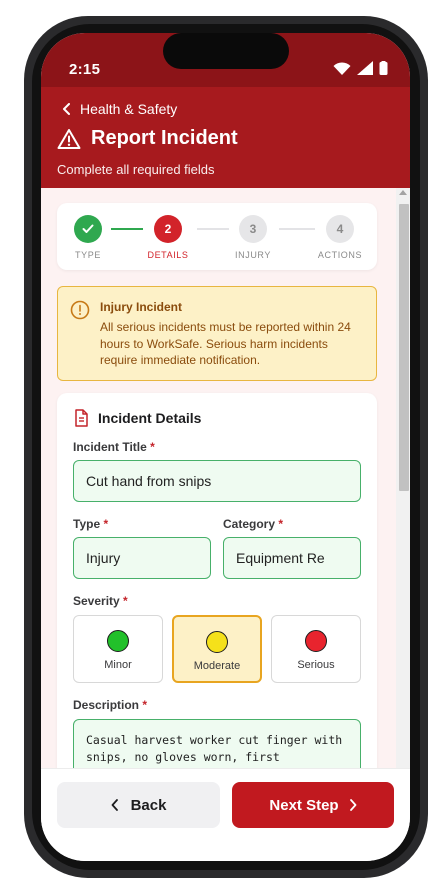  I want to click on label-text: Severity, so click(96, 601).